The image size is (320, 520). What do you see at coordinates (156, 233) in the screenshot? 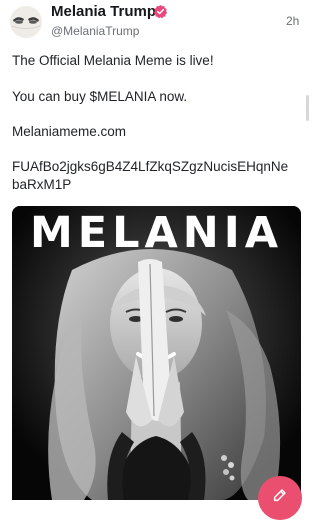
I see `media-title-text: MELANIA` at bounding box center [156, 233].